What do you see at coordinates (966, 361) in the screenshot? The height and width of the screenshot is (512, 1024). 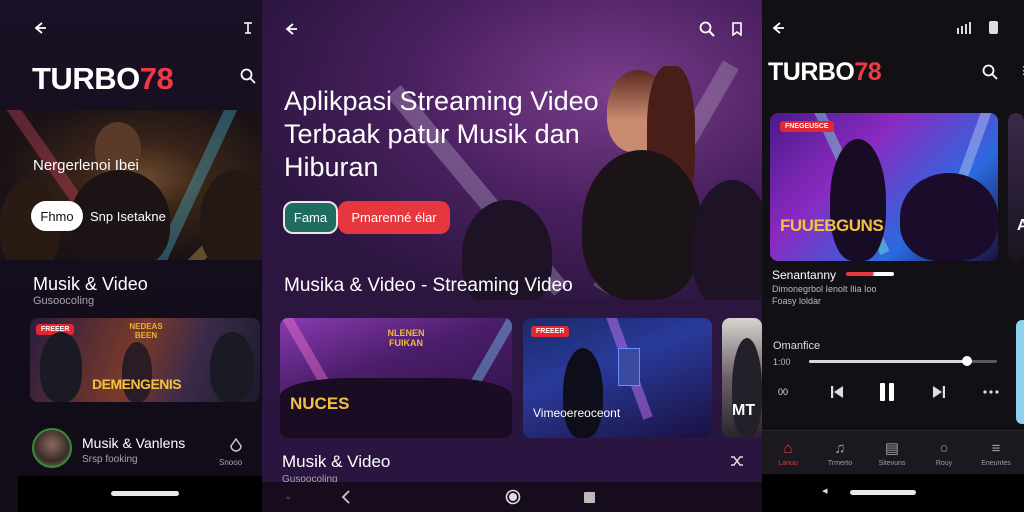 I see `progress-thumb` at bounding box center [966, 361].